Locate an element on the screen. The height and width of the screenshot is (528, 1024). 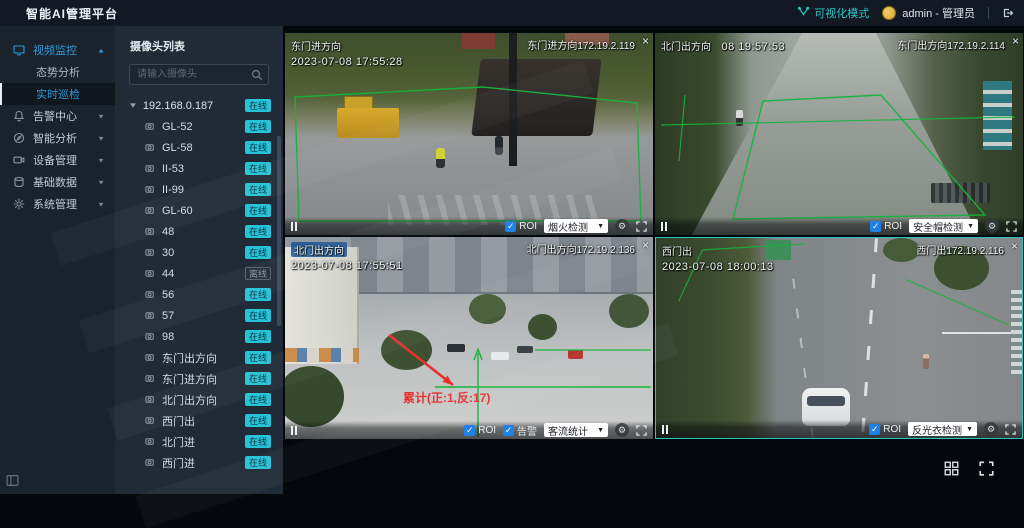
sidebar-item-situation-analysis: 态势分析 is located at coordinates (57, 72).